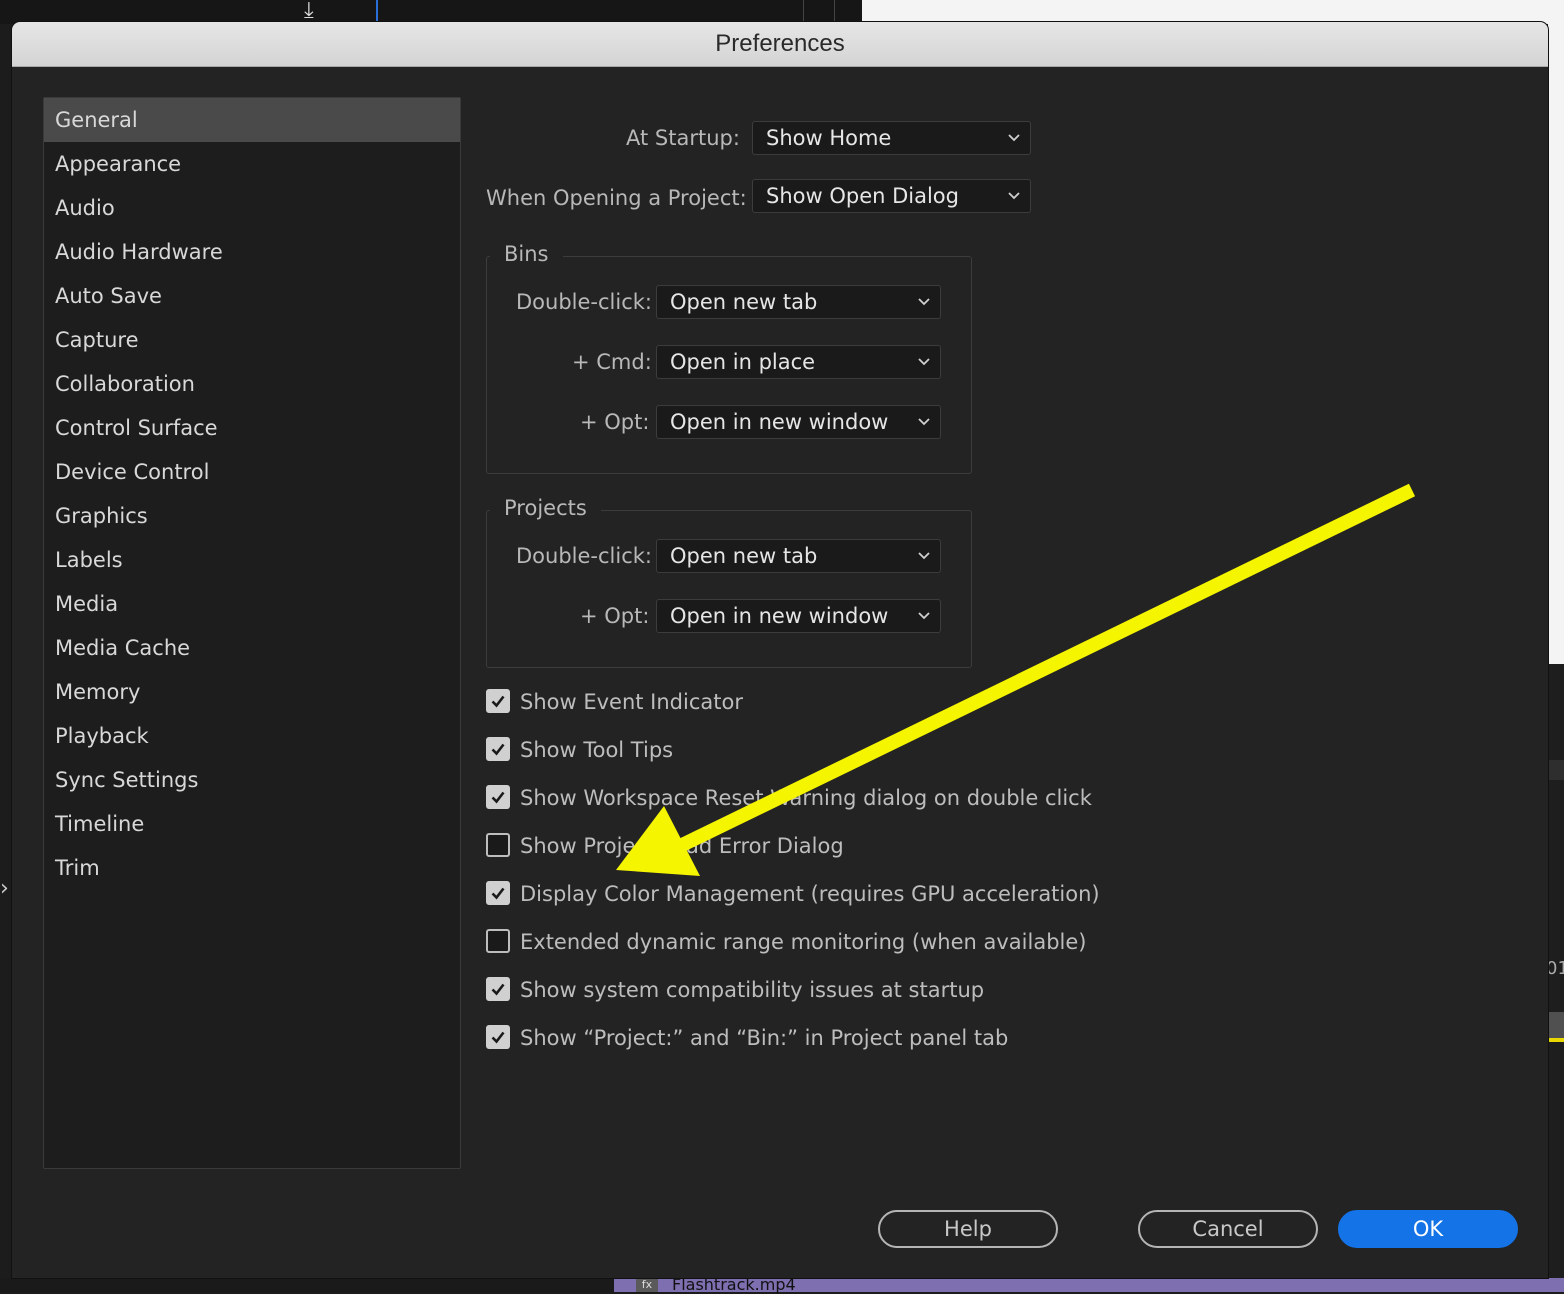 The width and height of the screenshot is (1564, 1294). I want to click on sidebar-item-audio: Audio, so click(252, 208).